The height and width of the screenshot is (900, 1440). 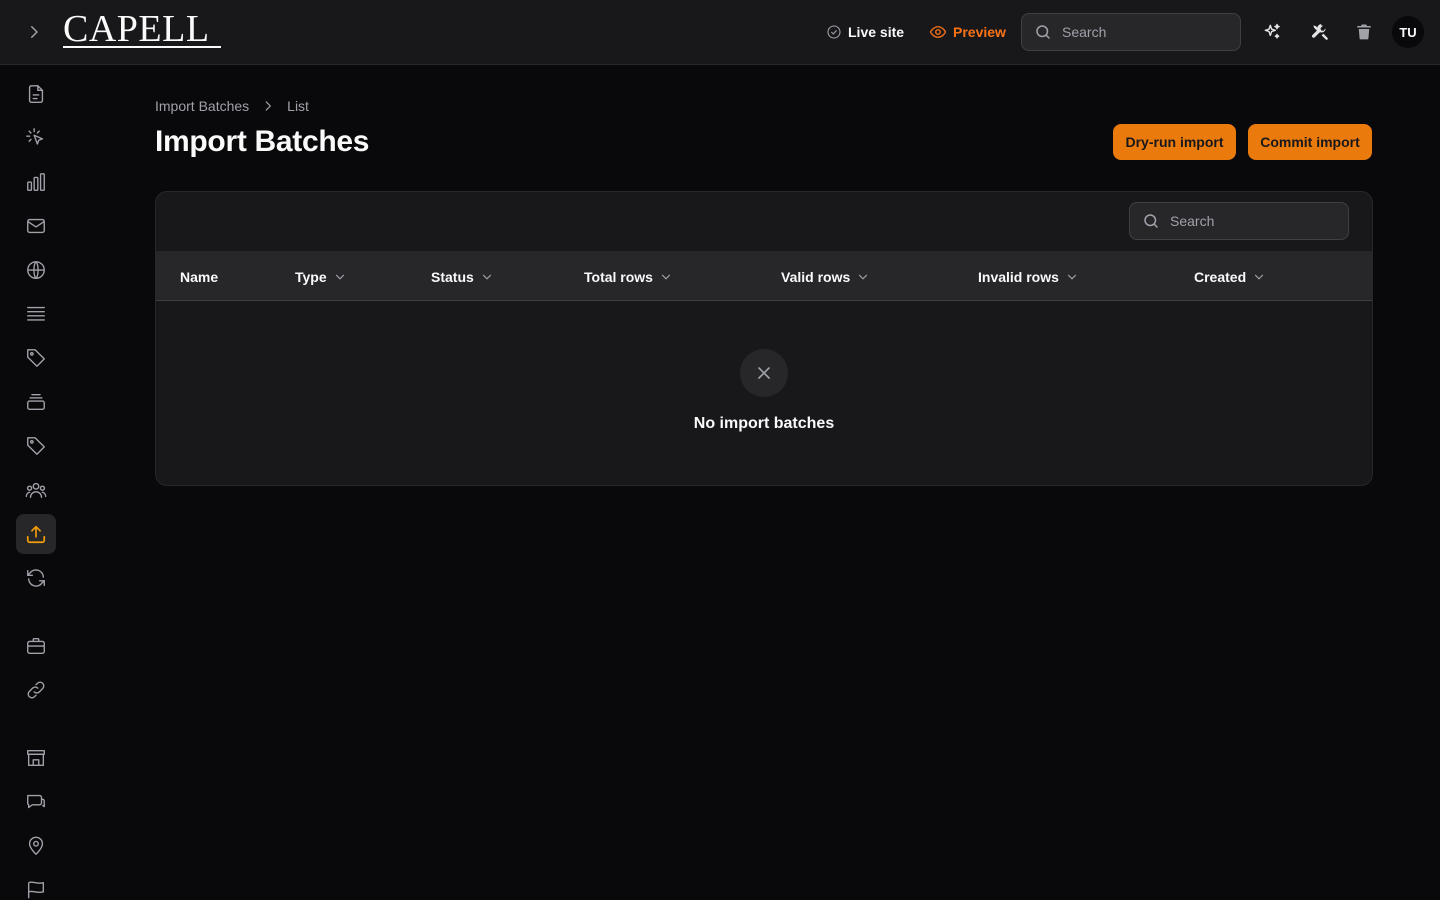 I want to click on sidebar-item-locations, so click(x=36, y=846).